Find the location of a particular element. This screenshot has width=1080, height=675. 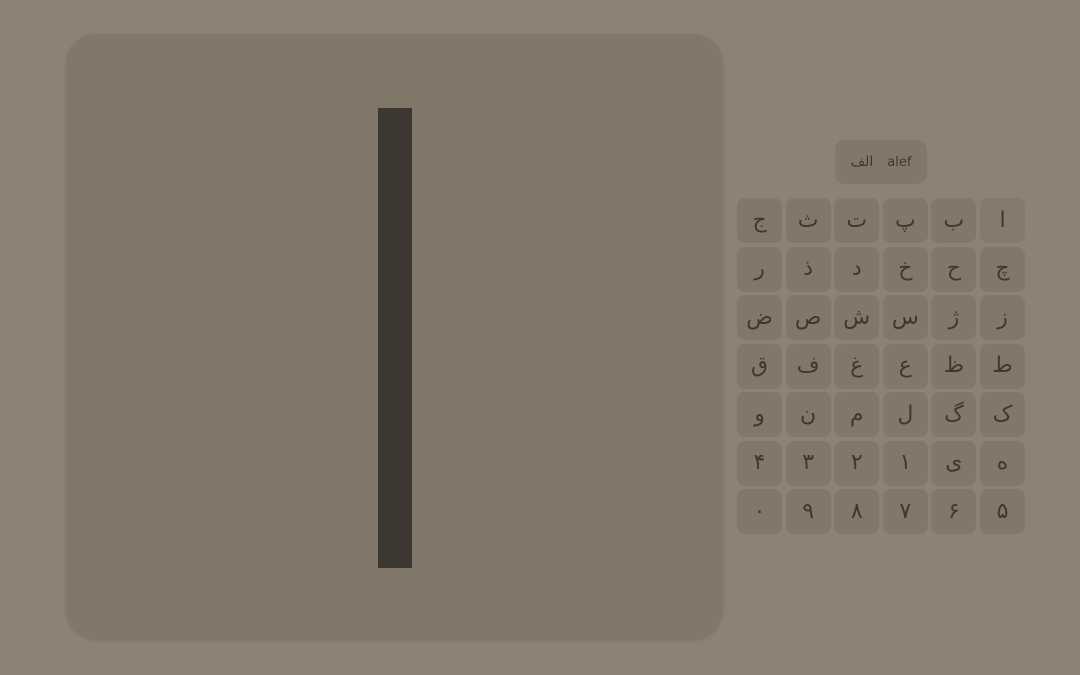

letter-key: ق is located at coordinates (760, 366).